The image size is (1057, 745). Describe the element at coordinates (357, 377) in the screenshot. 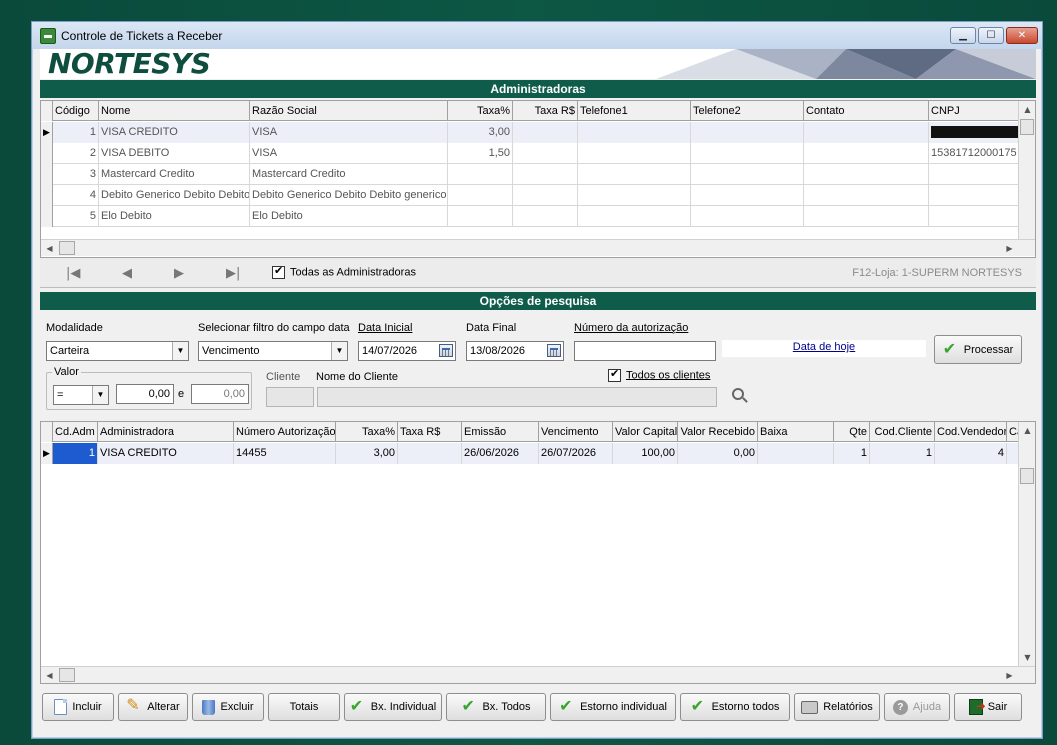

I see `nome-cliente-label: Nome do Cliente` at that location.